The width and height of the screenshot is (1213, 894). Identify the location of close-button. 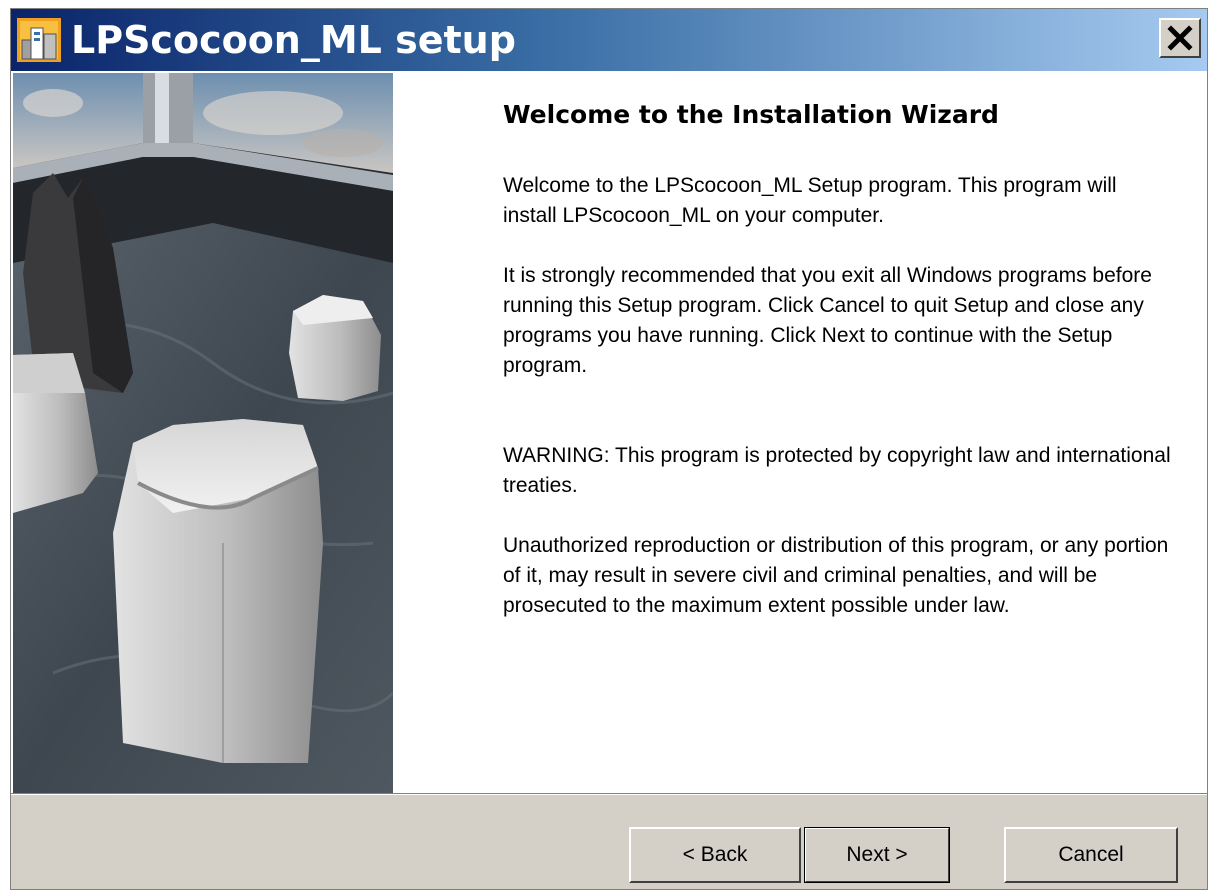
(1180, 38).